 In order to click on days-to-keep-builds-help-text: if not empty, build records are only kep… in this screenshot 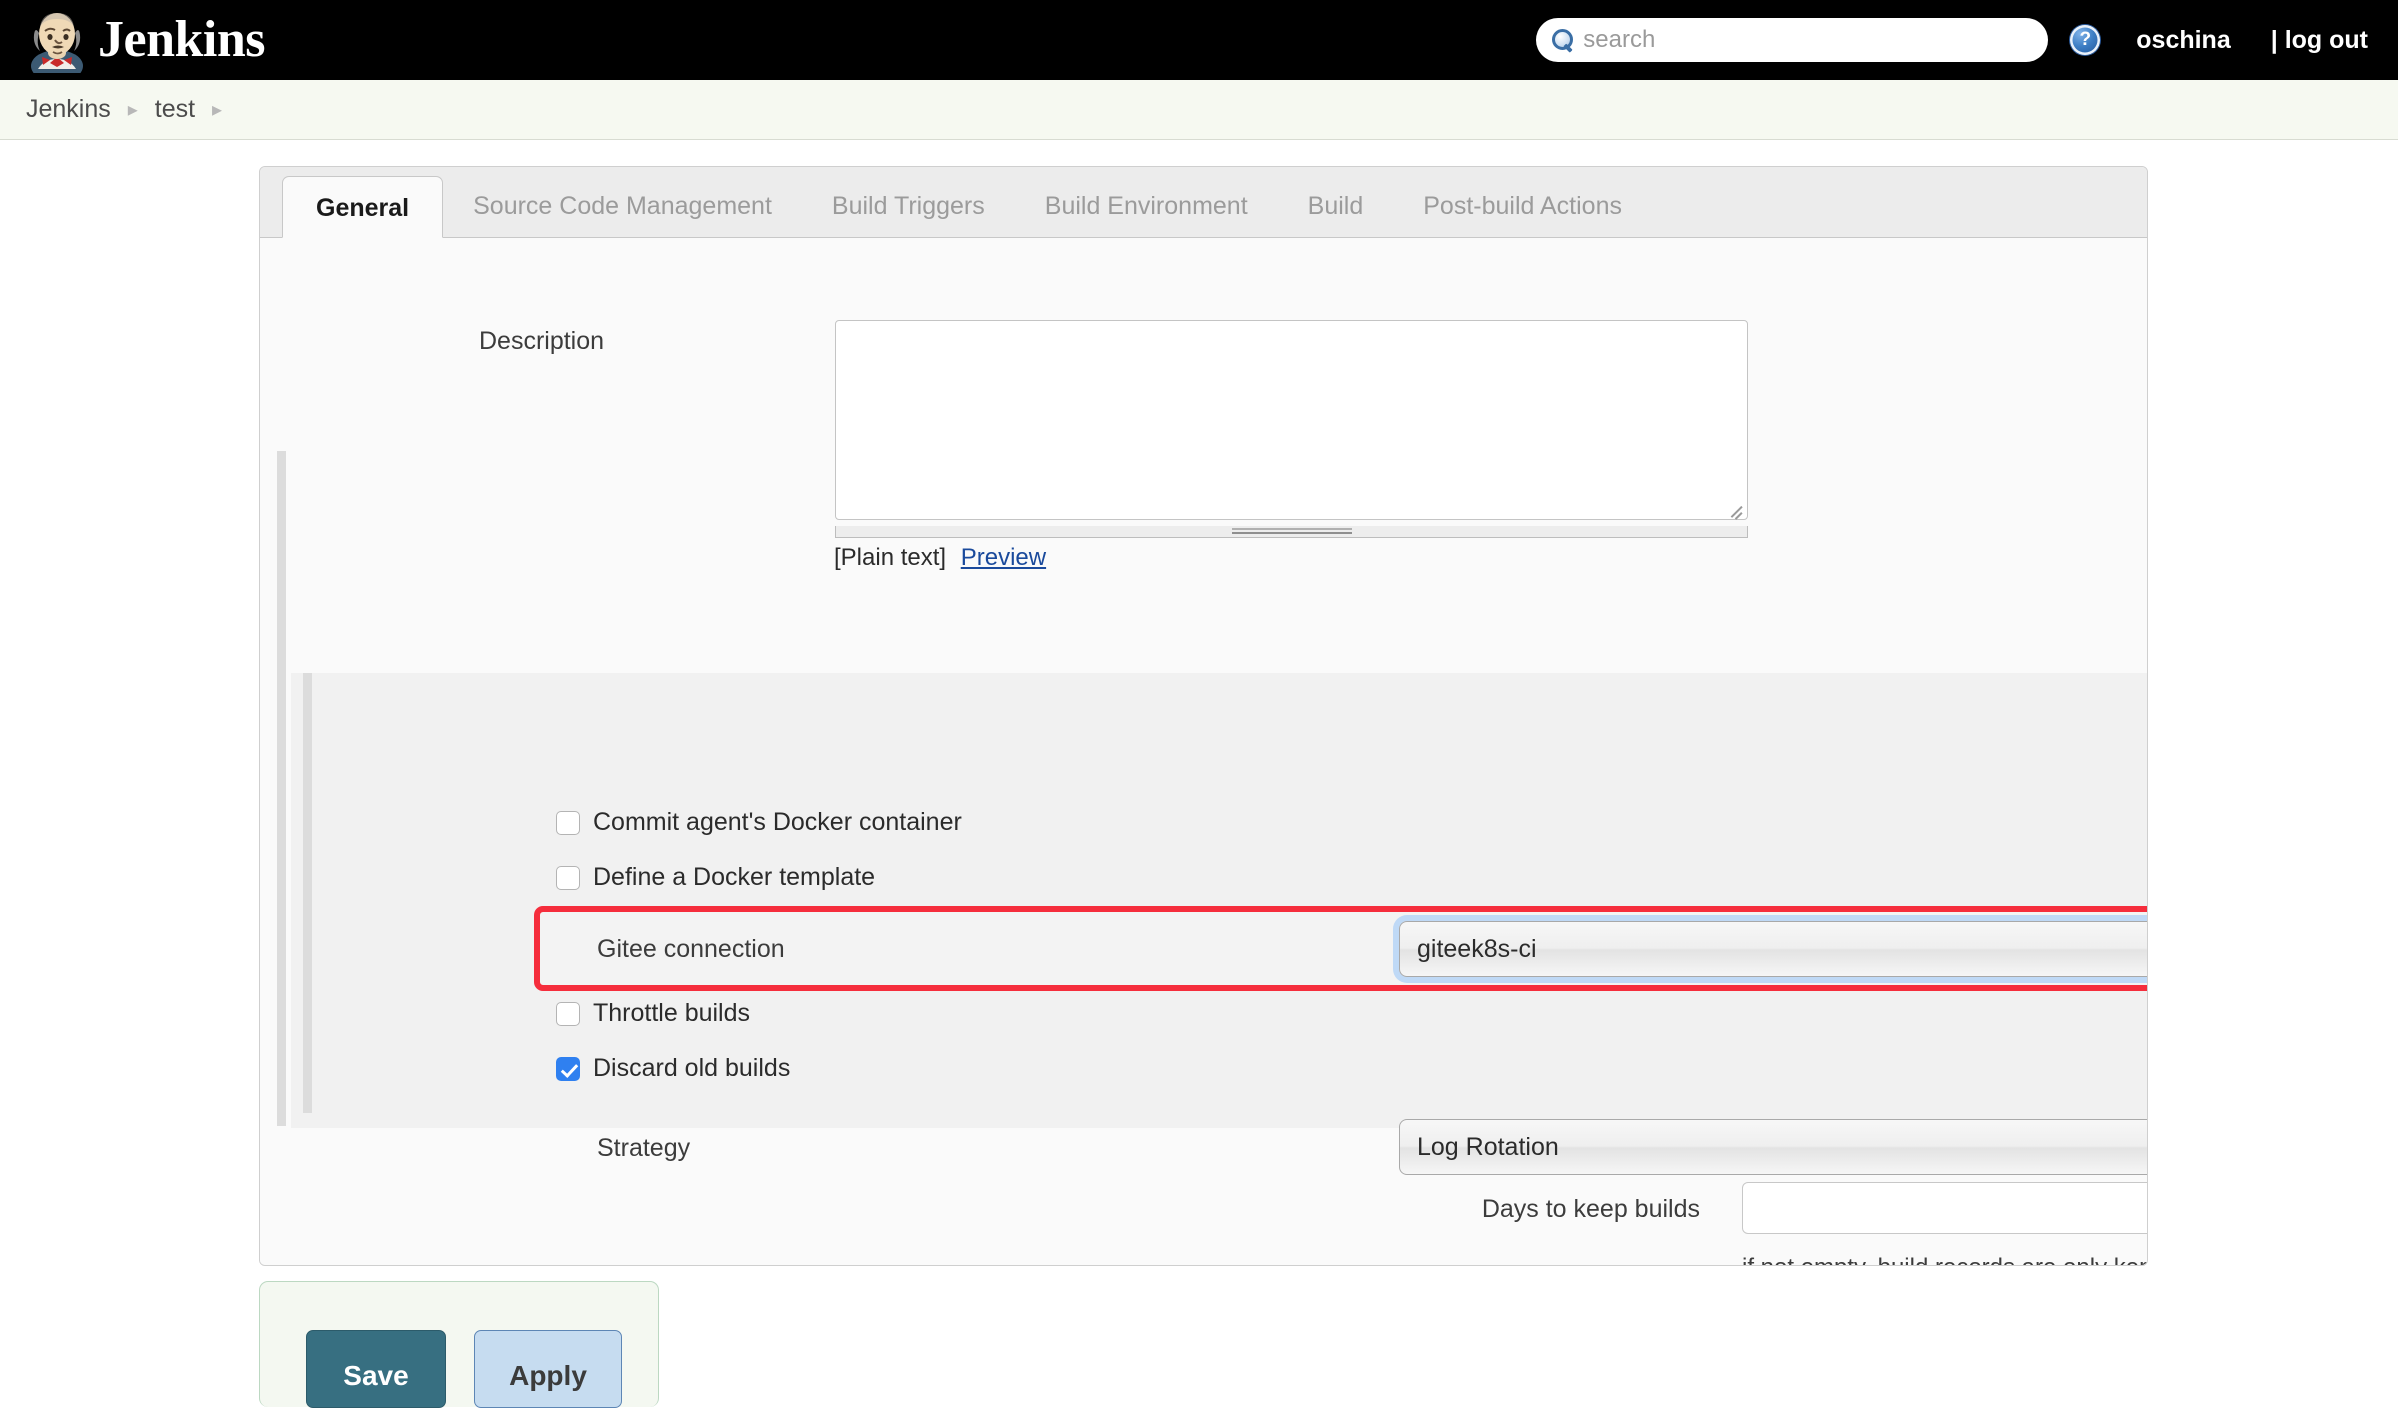, I will do `click(1944, 1258)`.